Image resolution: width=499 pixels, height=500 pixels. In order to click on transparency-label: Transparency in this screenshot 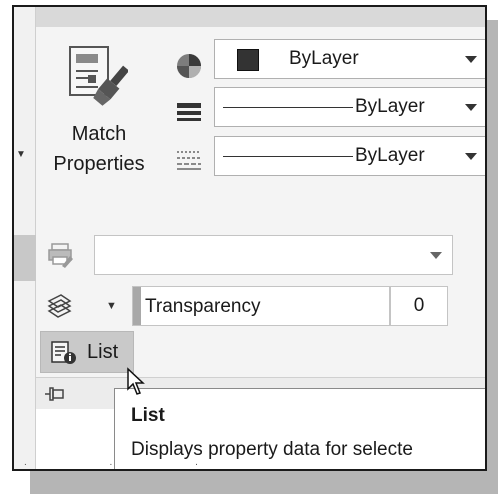, I will do `click(203, 306)`.